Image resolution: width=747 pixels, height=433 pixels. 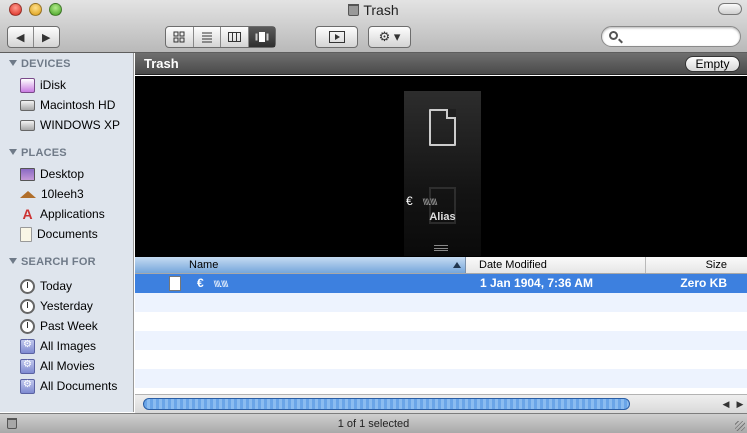 What do you see at coordinates (27, 85) in the screenshot?
I see `idisk-icon` at bounding box center [27, 85].